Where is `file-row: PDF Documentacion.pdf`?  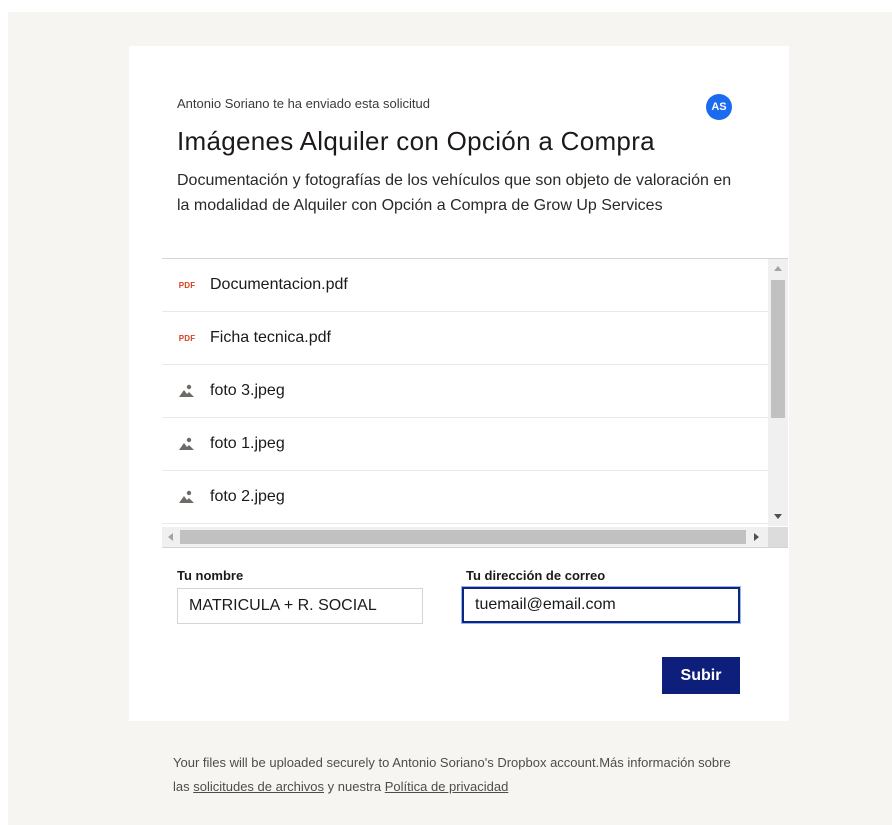 file-row: PDF Documentacion.pdf is located at coordinates (465, 285).